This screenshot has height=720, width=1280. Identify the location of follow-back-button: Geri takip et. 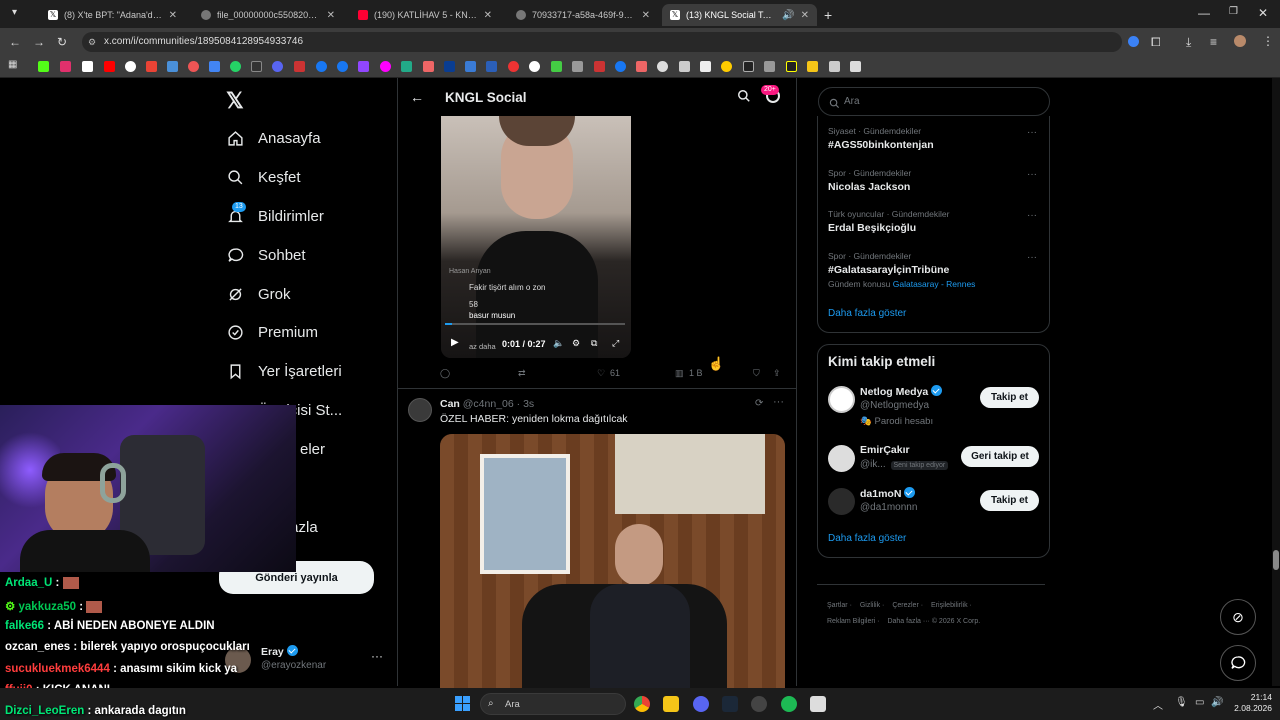
(1000, 456).